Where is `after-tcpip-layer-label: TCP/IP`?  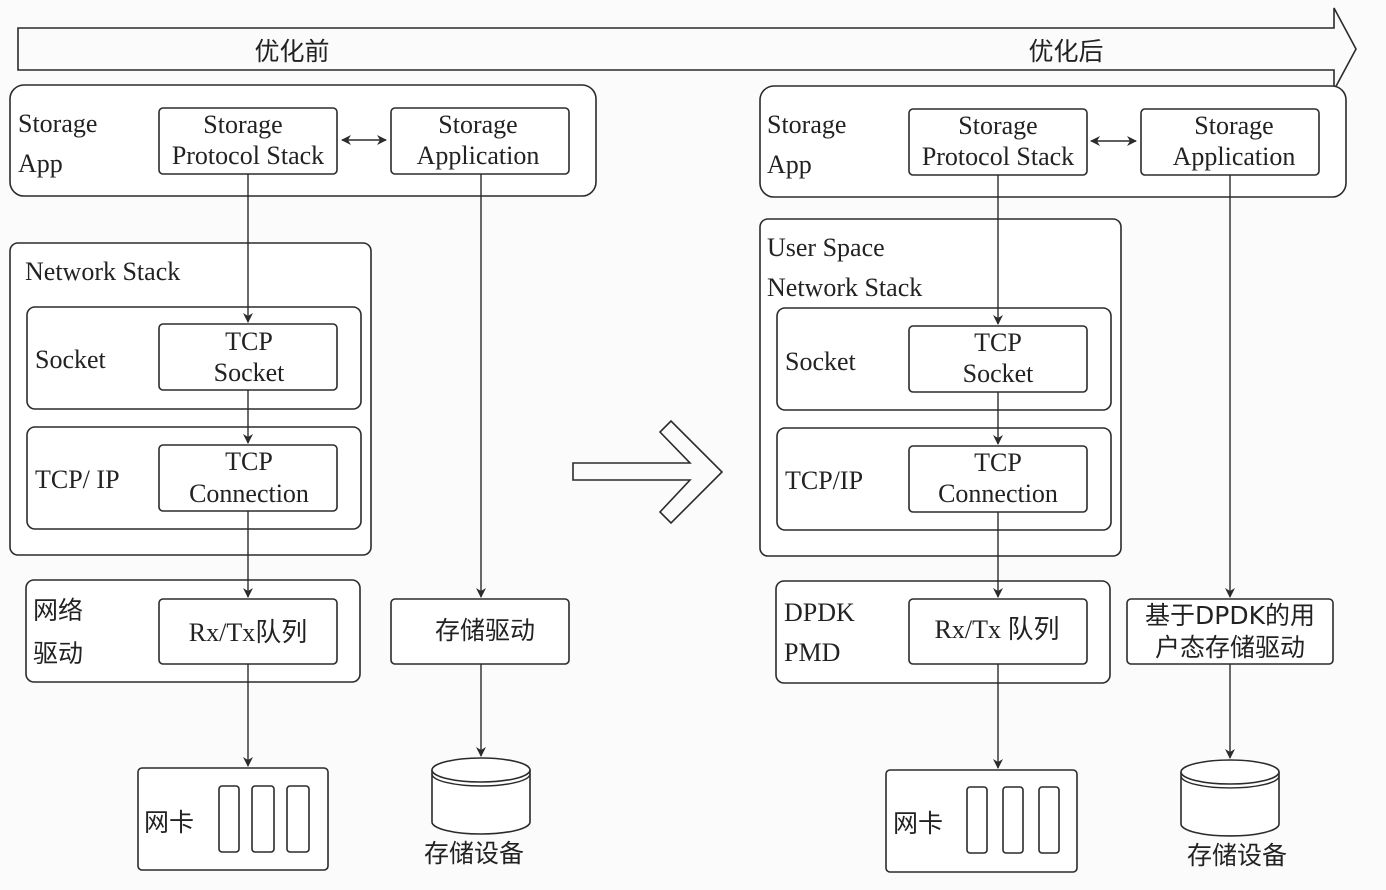 after-tcpip-layer-label: TCP/IP is located at coordinates (824, 480).